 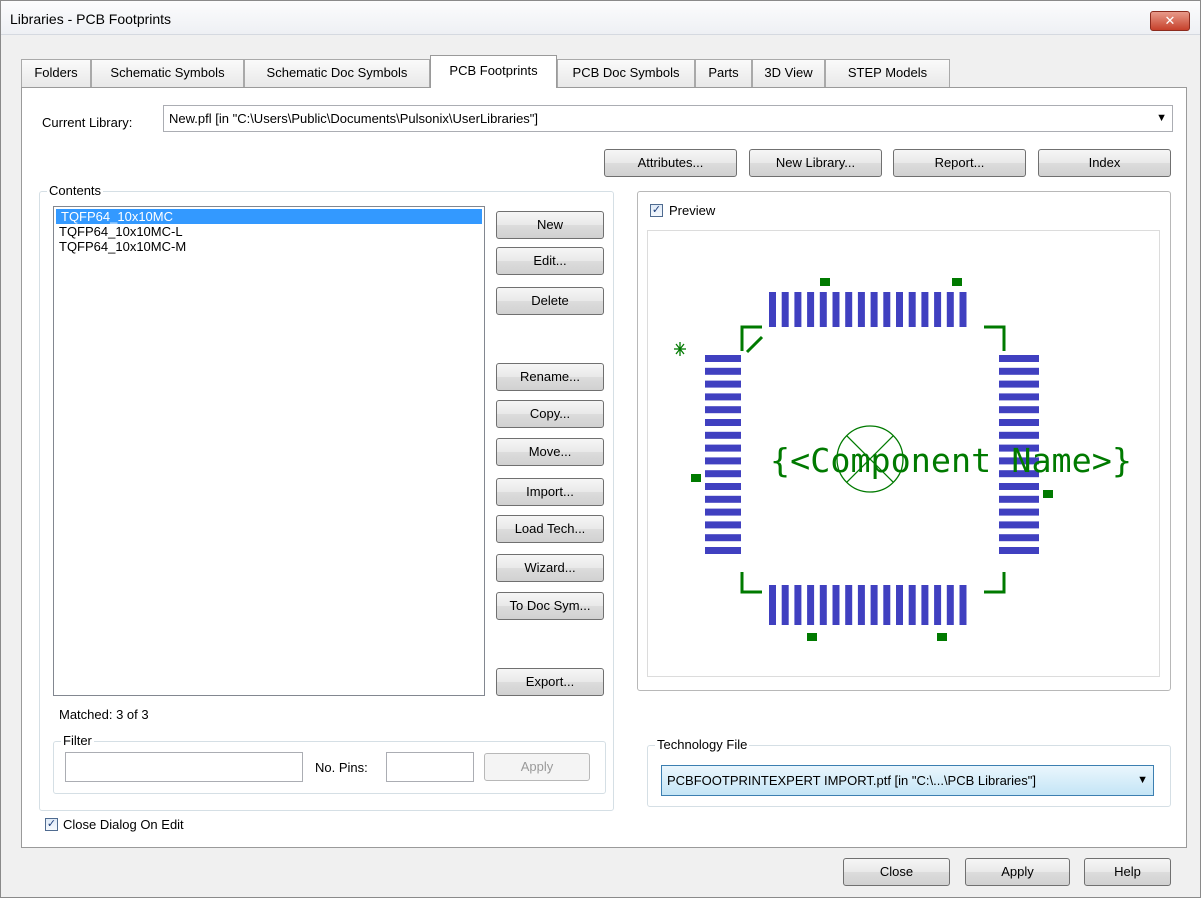 What do you see at coordinates (167, 73) in the screenshot?
I see `tab-schematic-symbols: Schematic Symbols` at bounding box center [167, 73].